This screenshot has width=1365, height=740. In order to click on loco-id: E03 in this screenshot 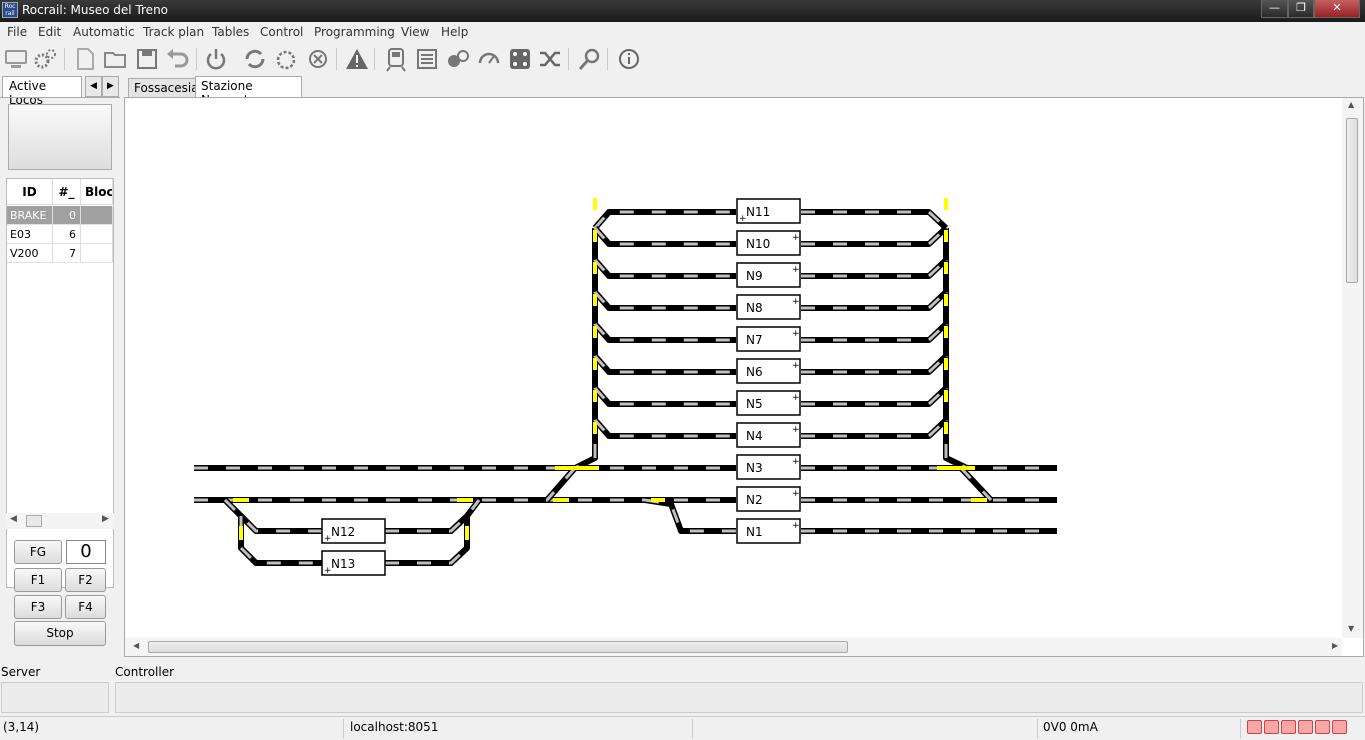, I will do `click(30, 234)`.